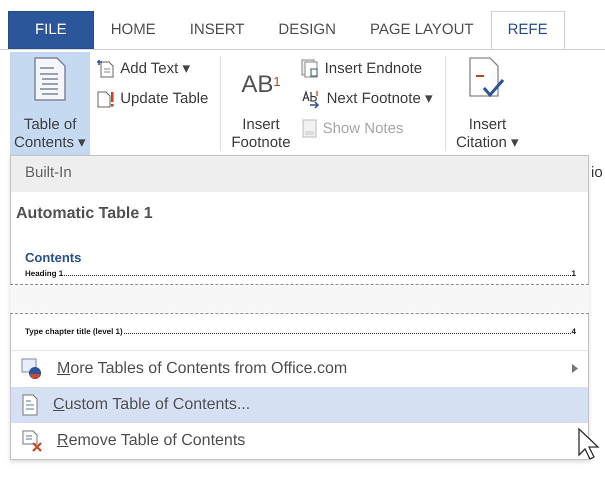  I want to click on menu-item: More Tables of Contents from Office.com, so click(299, 368).